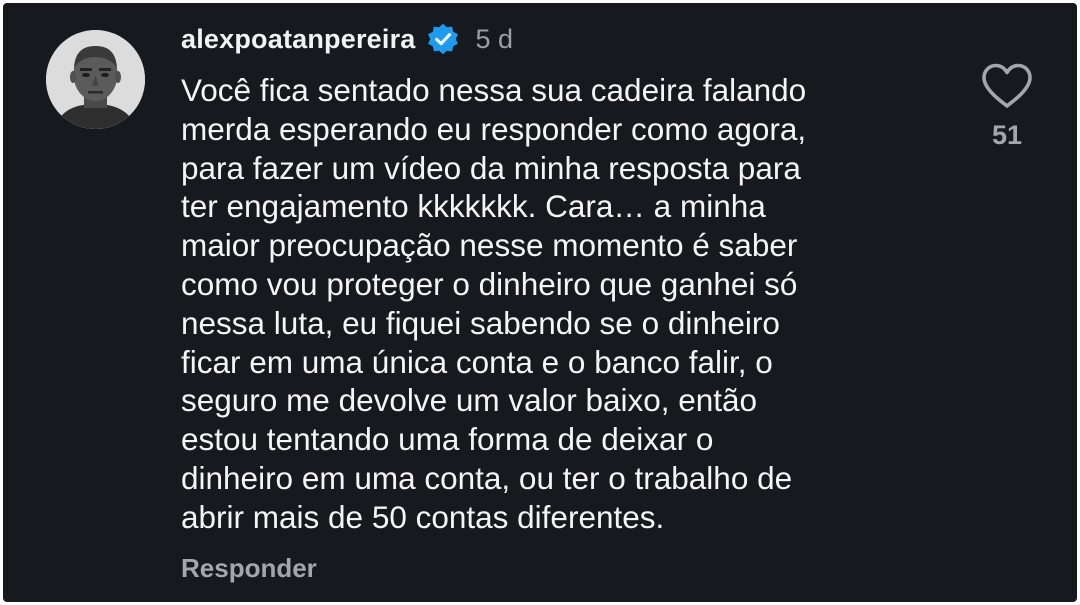 The width and height of the screenshot is (1080, 605). What do you see at coordinates (423, 516) in the screenshot?
I see `comment-line: abrir mais de 50 contas diferentes.` at bounding box center [423, 516].